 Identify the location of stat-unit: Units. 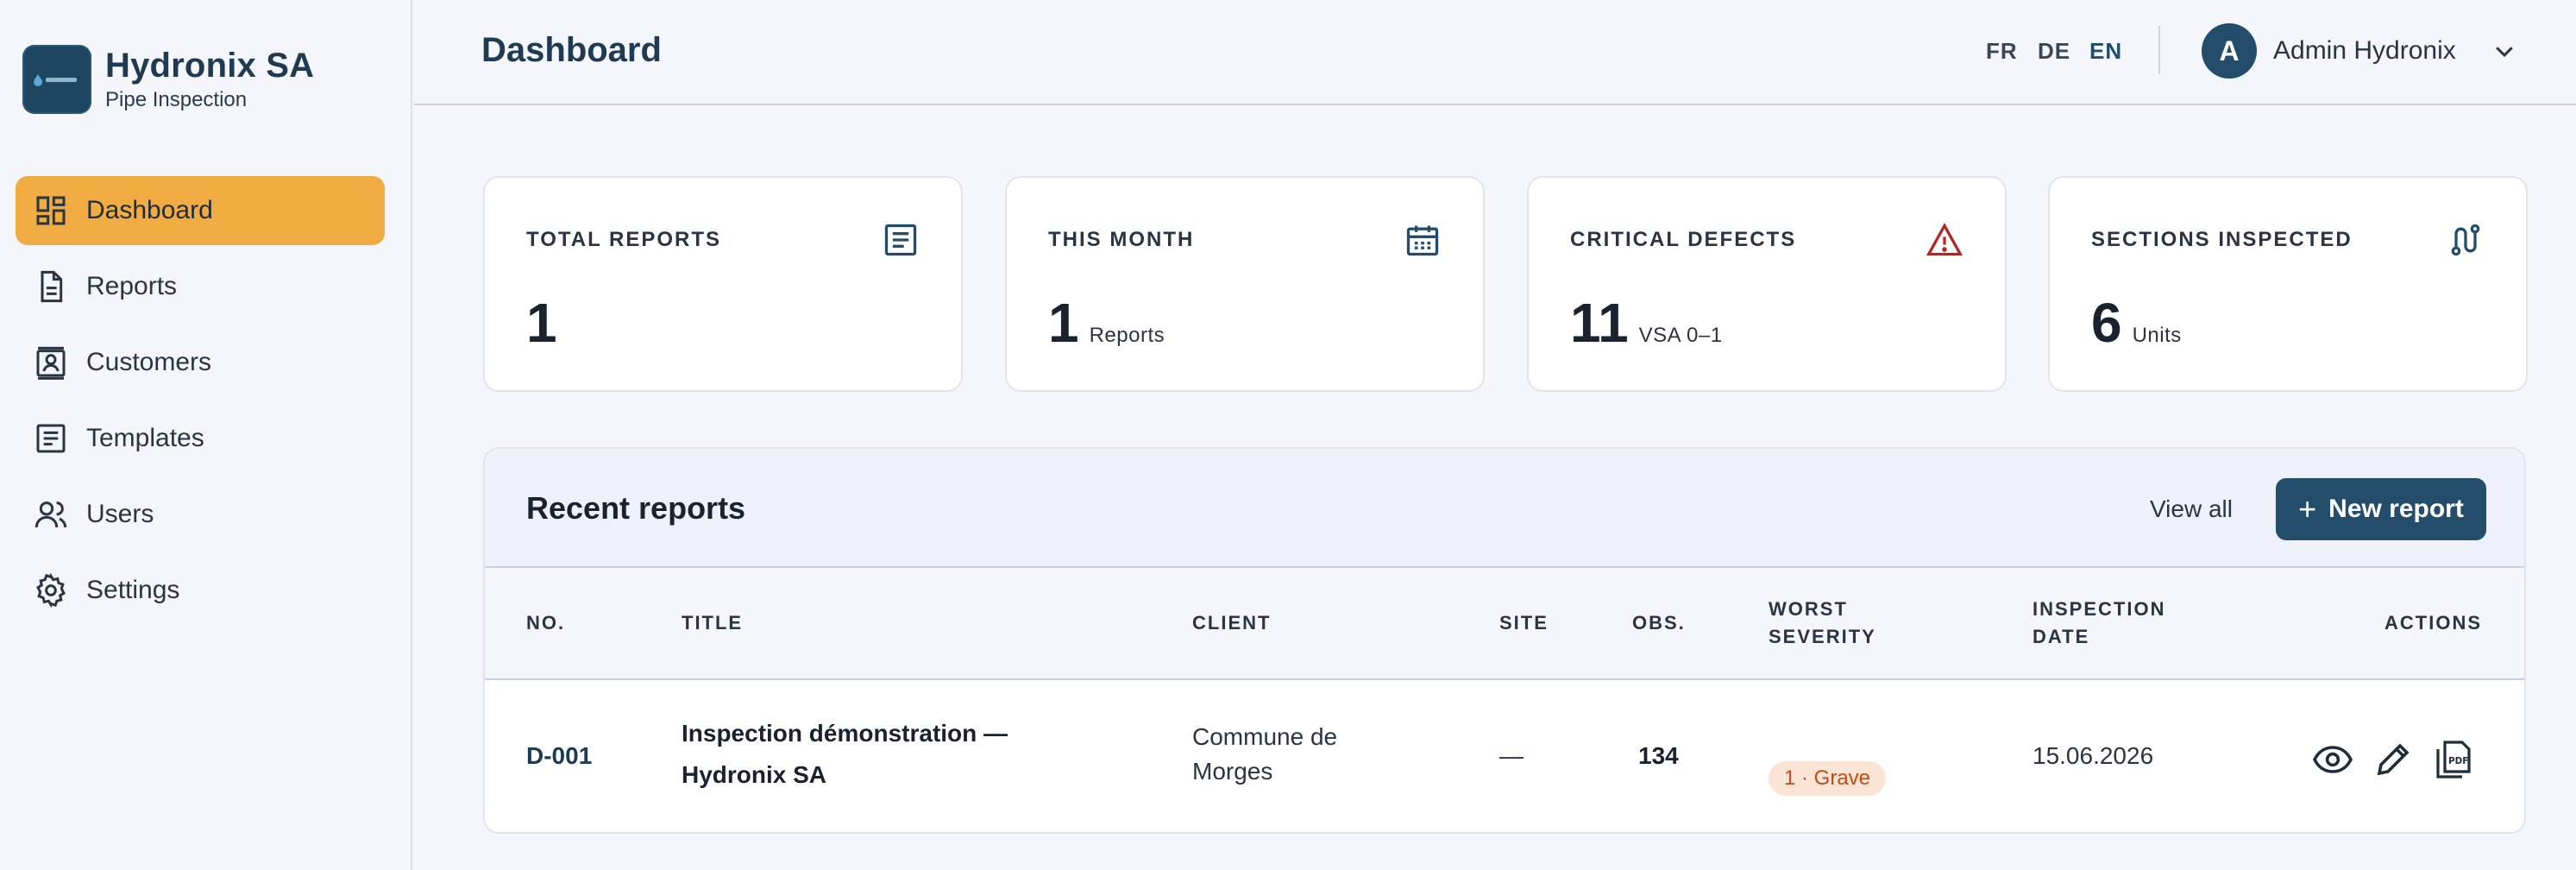
(2157, 336).